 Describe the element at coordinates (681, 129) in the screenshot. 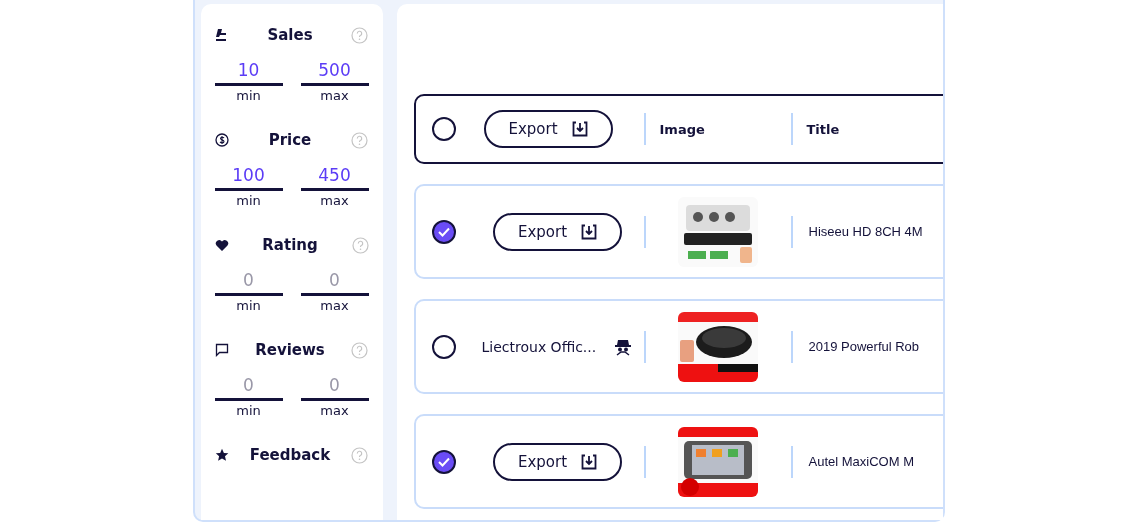

I see `column-header: Image` at that location.